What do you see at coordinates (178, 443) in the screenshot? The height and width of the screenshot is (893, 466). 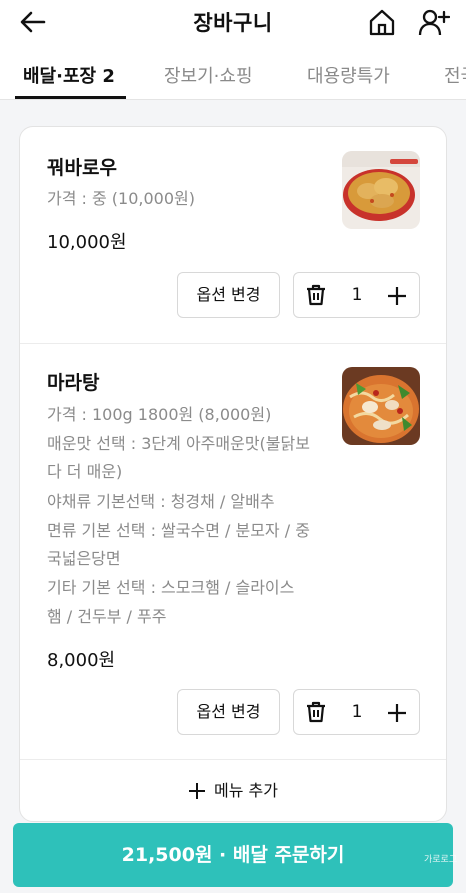 I see `item-option-line: 매운맛 선택 : 3단계 아주매운맛(불닭보` at bounding box center [178, 443].